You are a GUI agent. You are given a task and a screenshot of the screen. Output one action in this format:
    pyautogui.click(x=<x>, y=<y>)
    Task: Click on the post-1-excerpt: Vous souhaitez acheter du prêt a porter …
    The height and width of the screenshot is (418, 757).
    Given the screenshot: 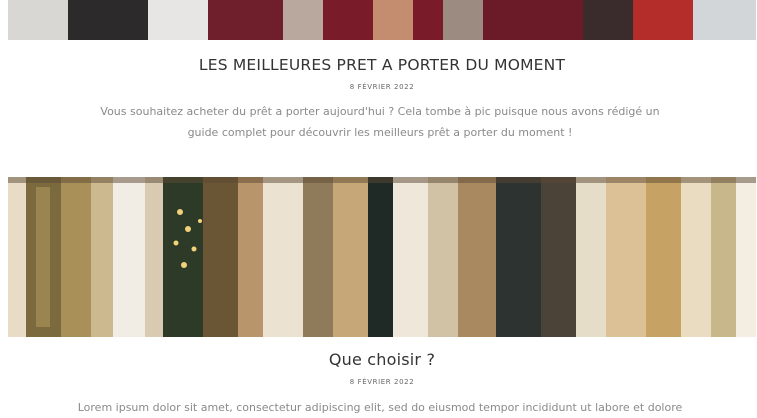 What is the action you would take?
    pyautogui.click(x=380, y=122)
    